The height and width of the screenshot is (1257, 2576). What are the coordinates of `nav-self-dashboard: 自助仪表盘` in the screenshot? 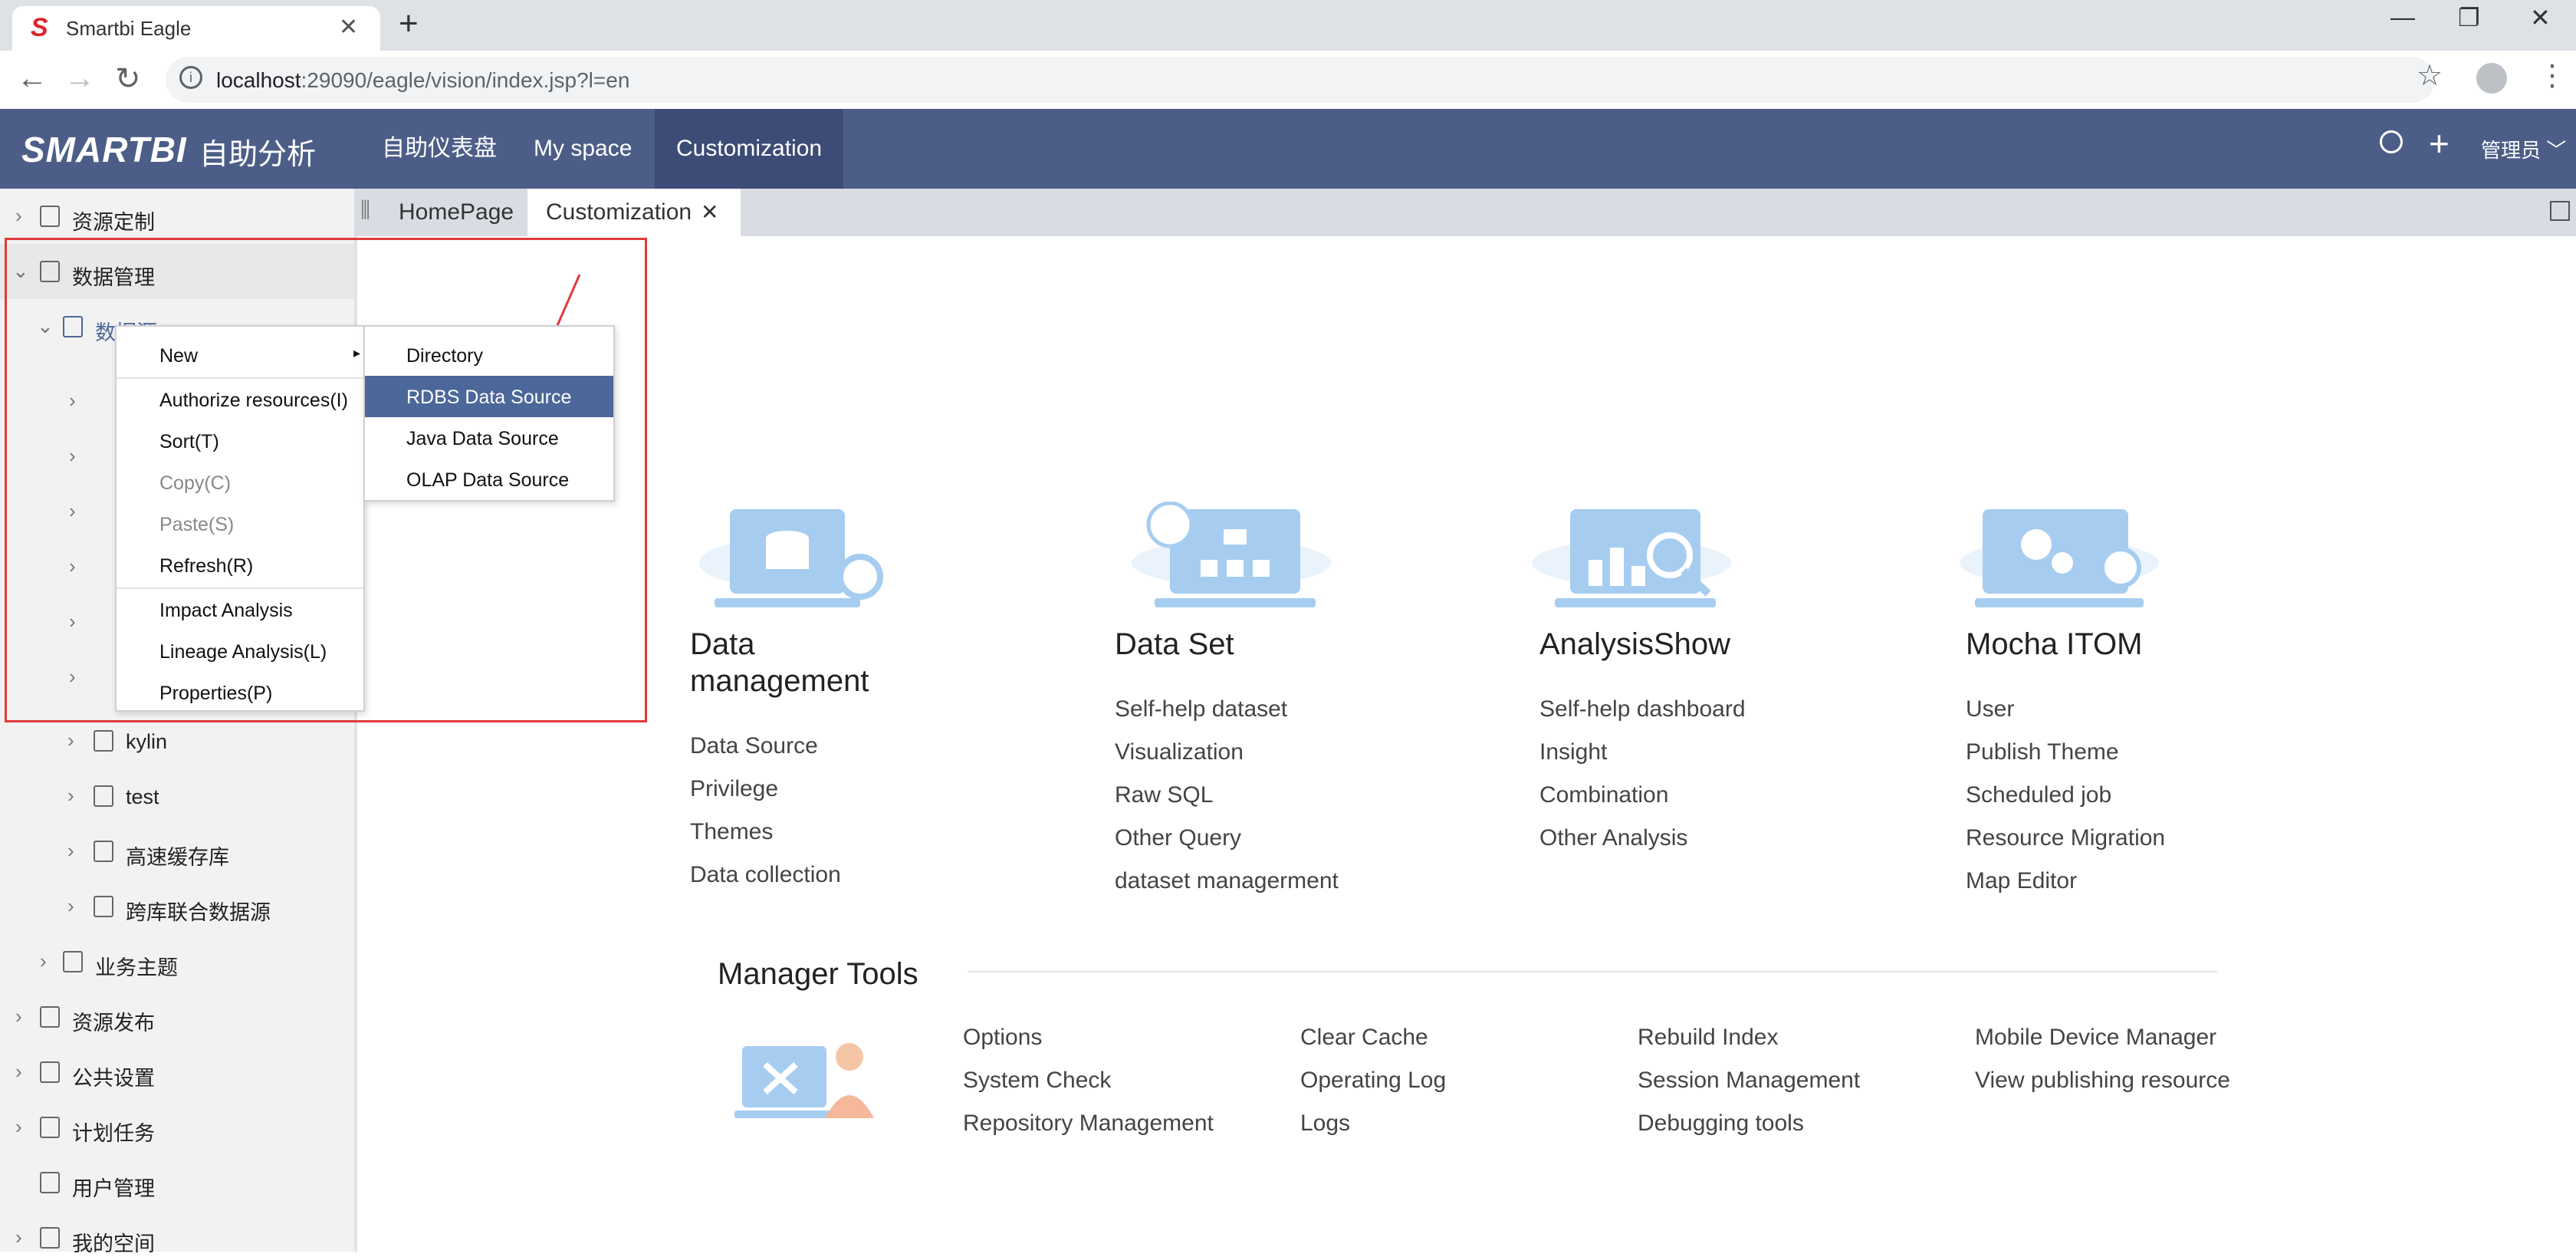 It's located at (439, 149).